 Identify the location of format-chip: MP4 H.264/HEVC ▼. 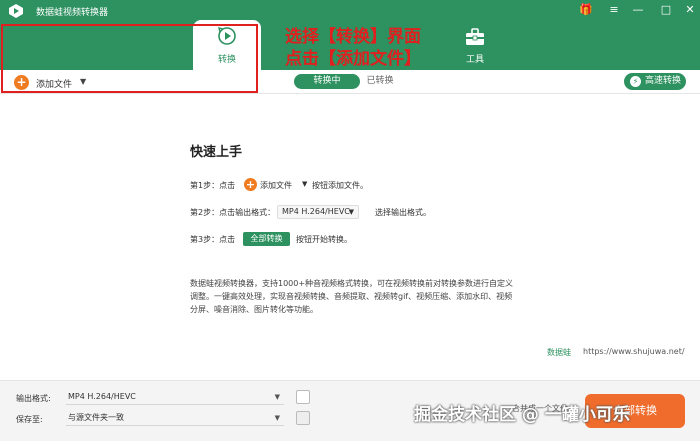
(318, 212).